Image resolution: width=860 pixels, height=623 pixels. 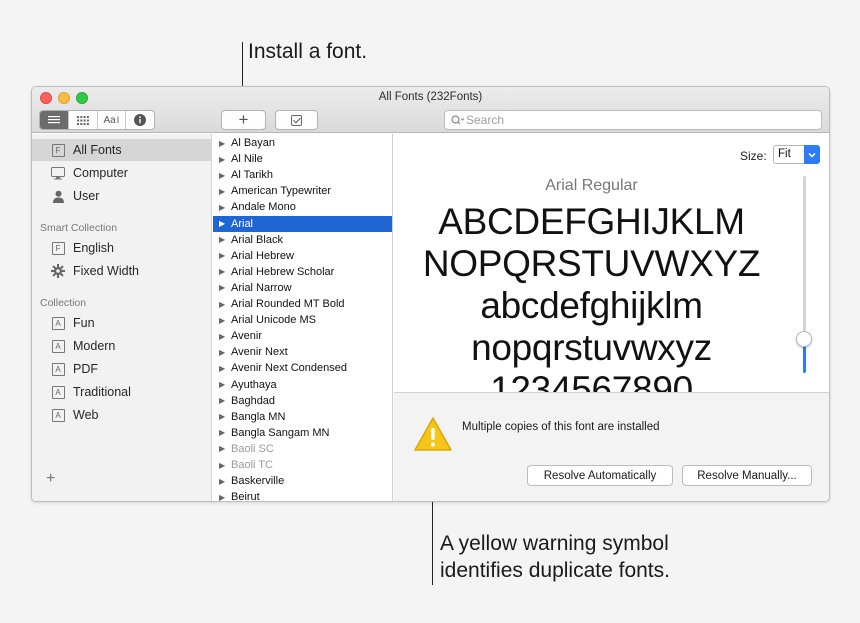 What do you see at coordinates (252, 465) in the screenshot?
I see `font-family-name: Baoli TC` at bounding box center [252, 465].